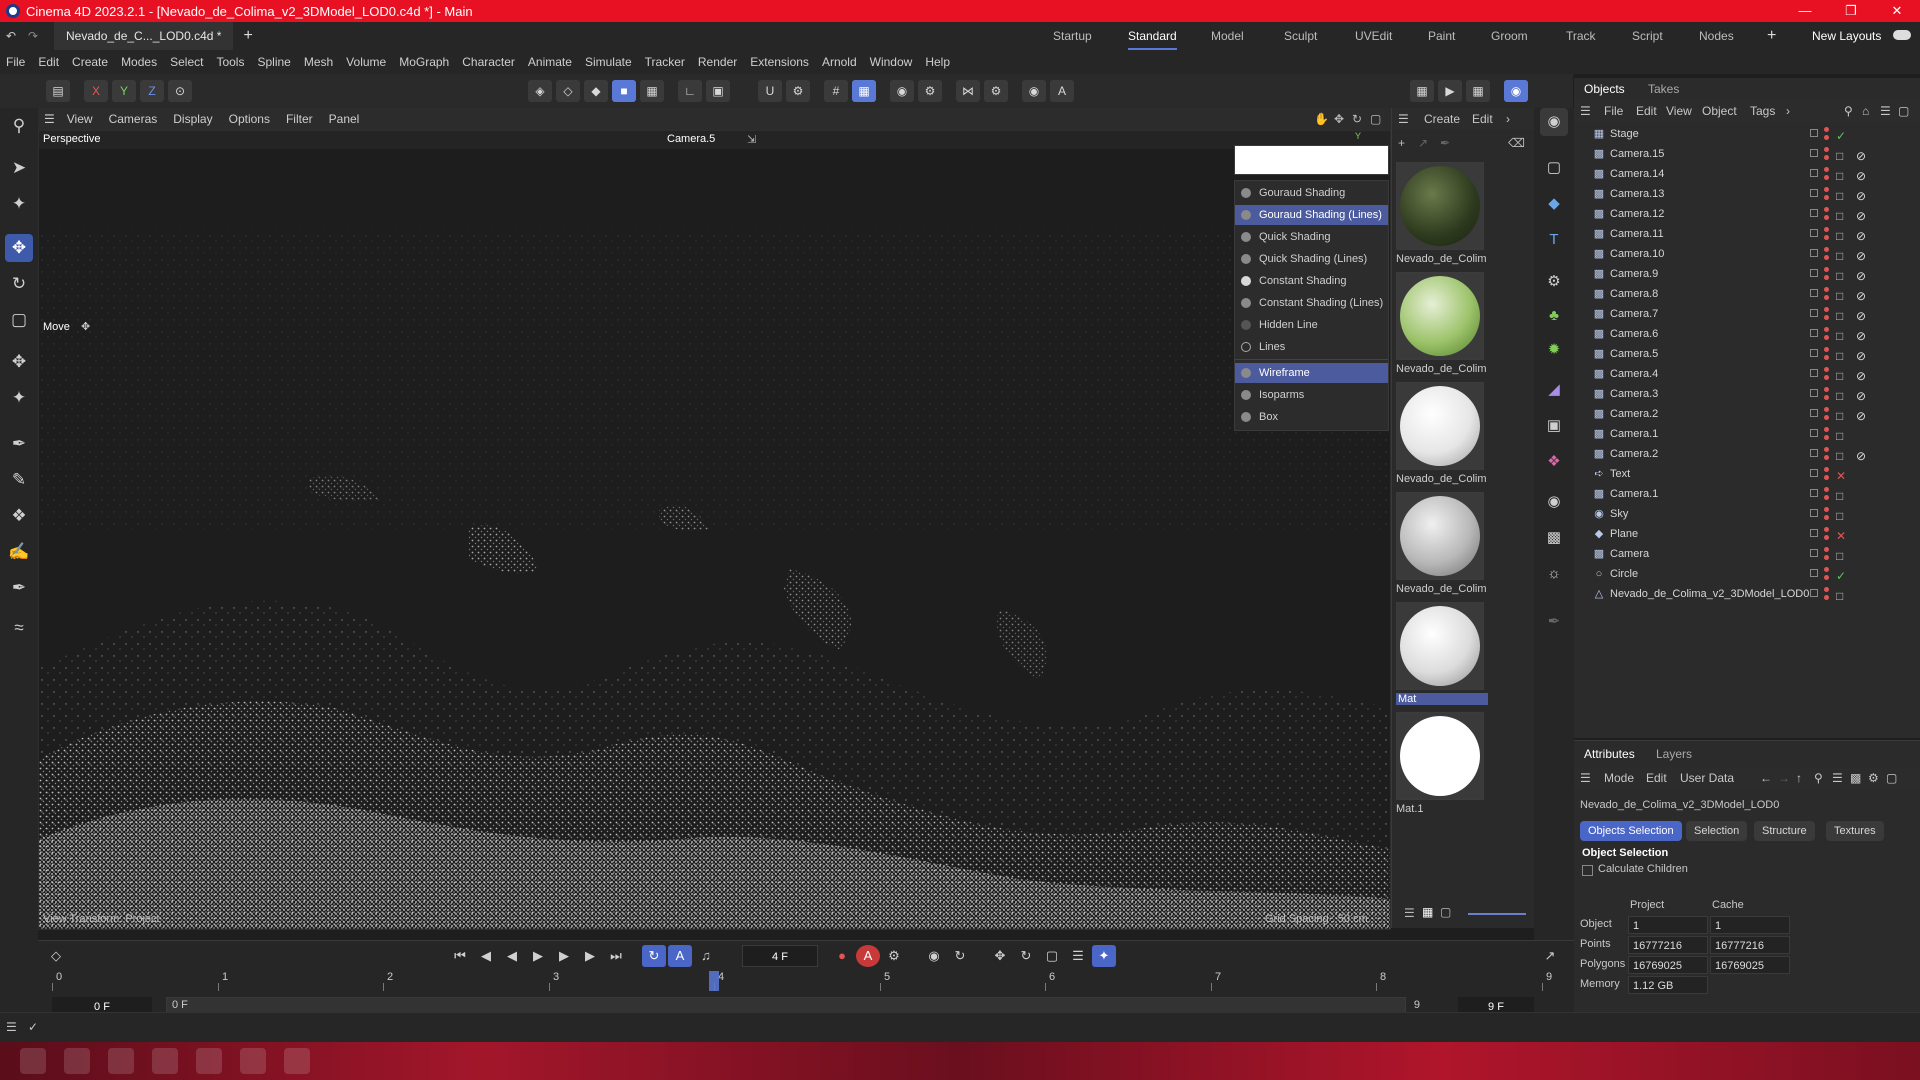  Describe the element at coordinates (1311, 347) in the screenshot. I see `shading-lines: Lines` at that location.